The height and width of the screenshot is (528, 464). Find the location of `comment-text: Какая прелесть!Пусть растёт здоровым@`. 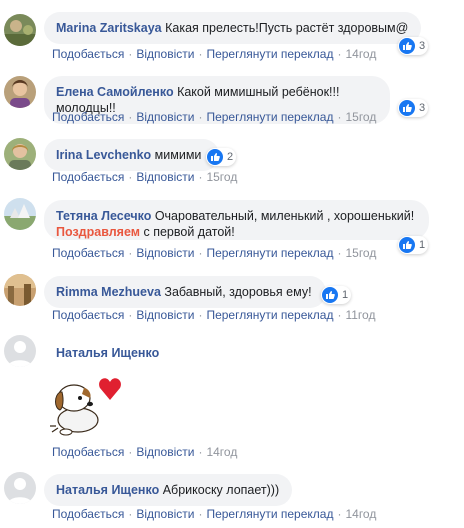

comment-text: Какая прелесть!Пусть растёт здоровым@ is located at coordinates (287, 28).